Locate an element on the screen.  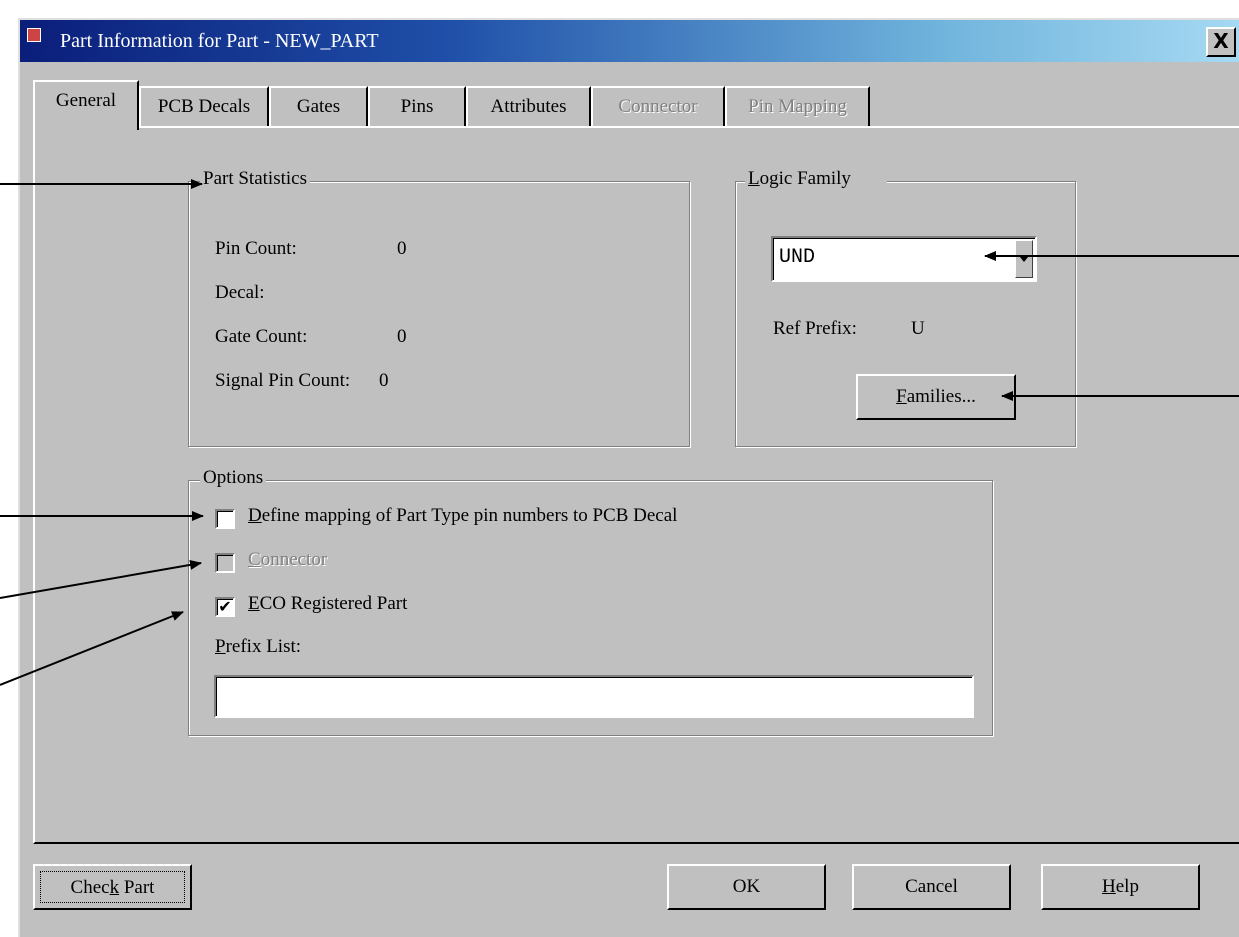
close-button: X is located at coordinates (1221, 42).